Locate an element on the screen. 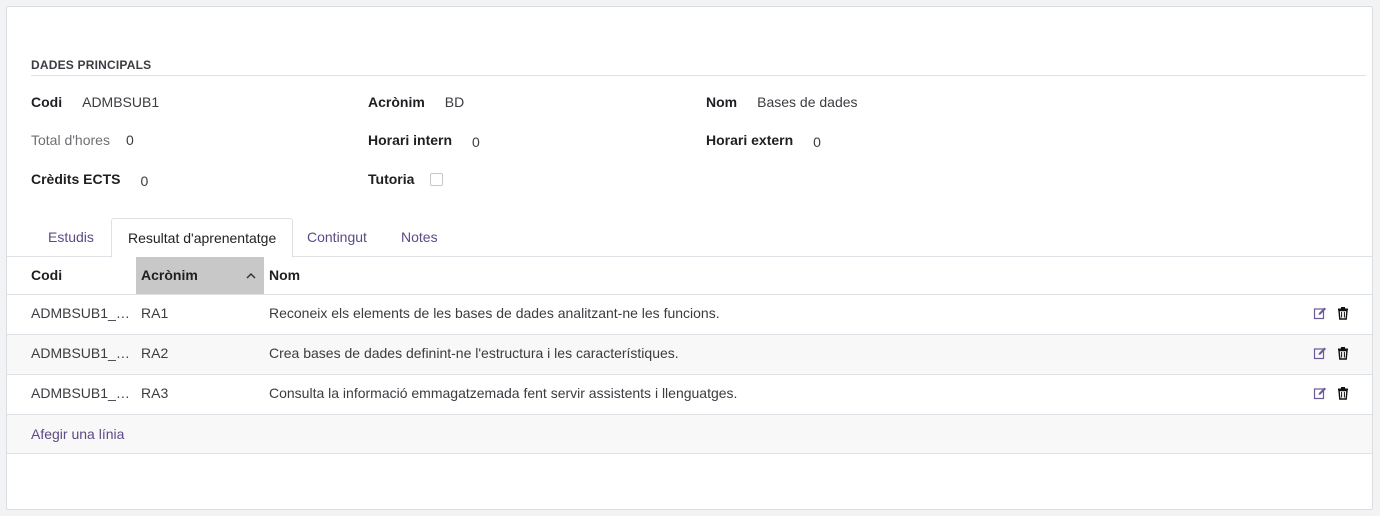 The height and width of the screenshot is (516, 1380). field-horari-extern: Horari extern 0 is located at coordinates (763, 141).